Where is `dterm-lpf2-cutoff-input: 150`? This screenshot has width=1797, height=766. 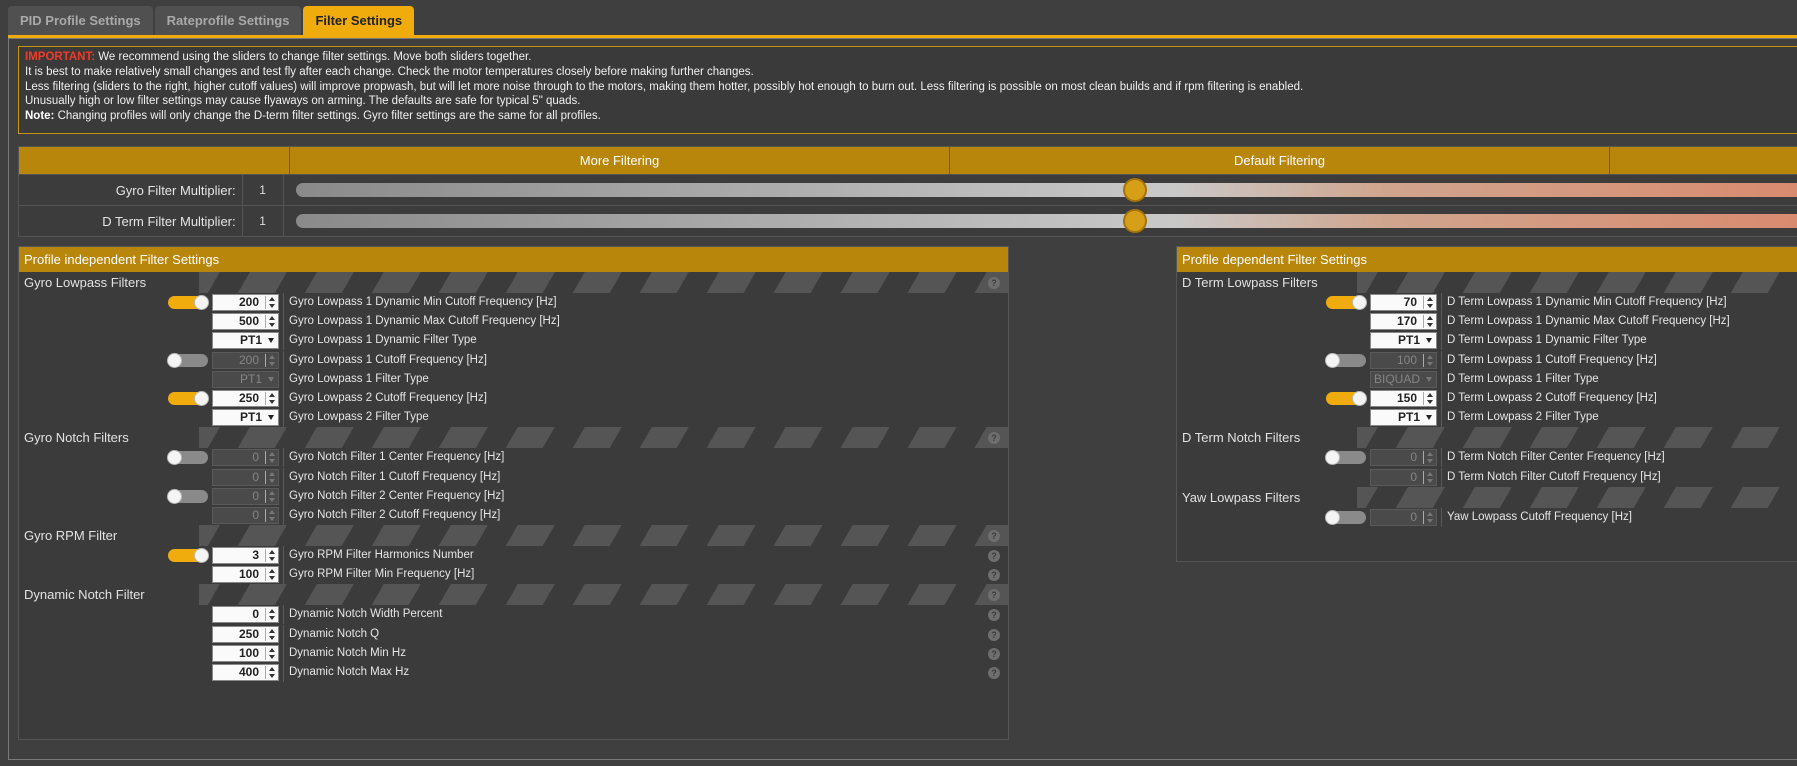
dterm-lpf2-cutoff-input: 150 is located at coordinates (1403, 398).